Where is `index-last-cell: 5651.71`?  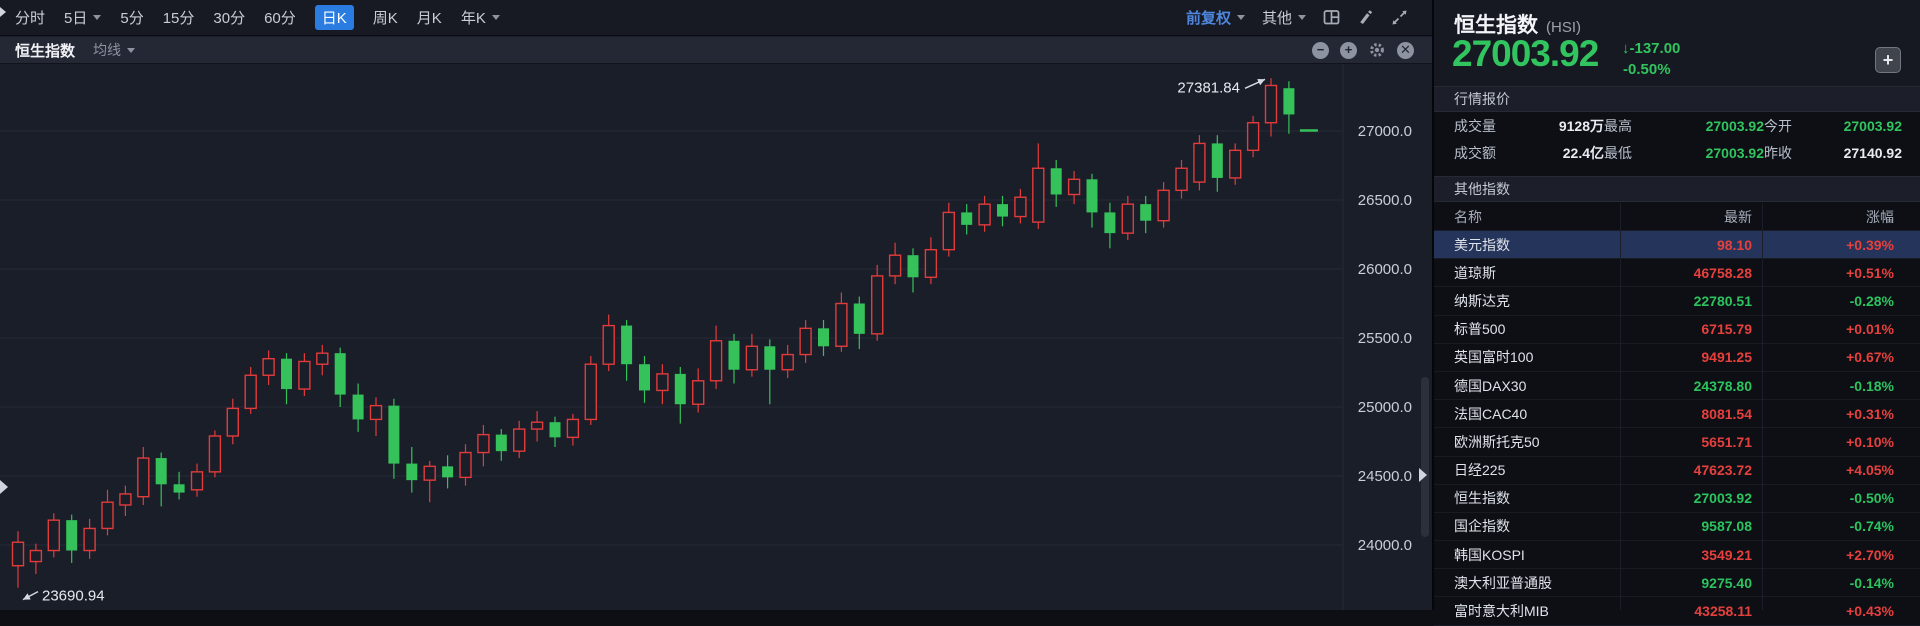
index-last-cell: 5651.71 is located at coordinates (1726, 441).